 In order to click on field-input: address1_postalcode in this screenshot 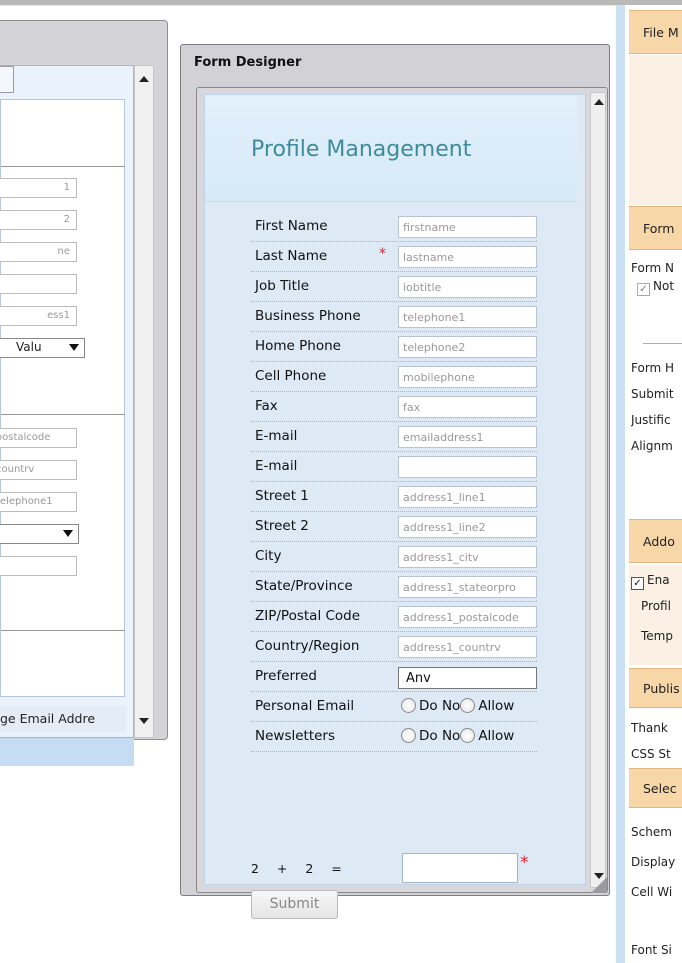, I will do `click(467, 617)`.